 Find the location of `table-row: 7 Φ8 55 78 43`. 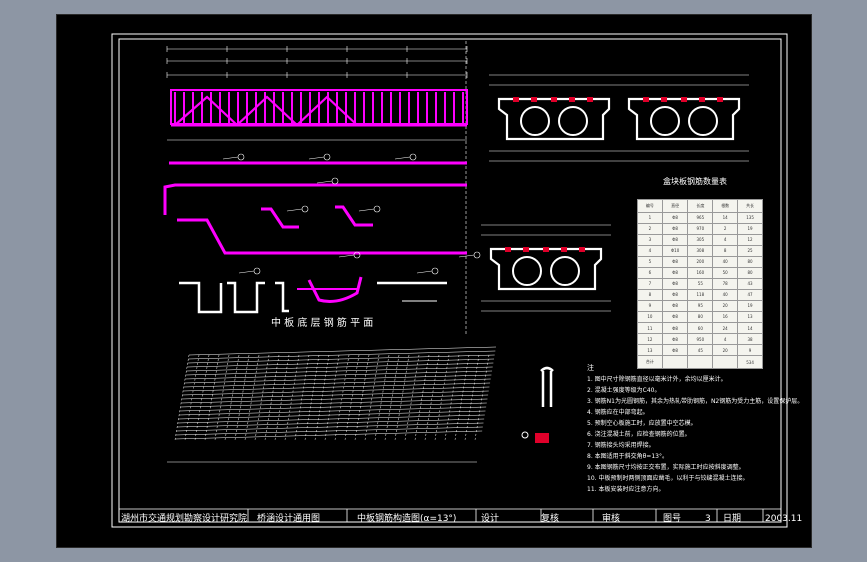

table-row: 7 Φ8 55 78 43 is located at coordinates (700, 283).